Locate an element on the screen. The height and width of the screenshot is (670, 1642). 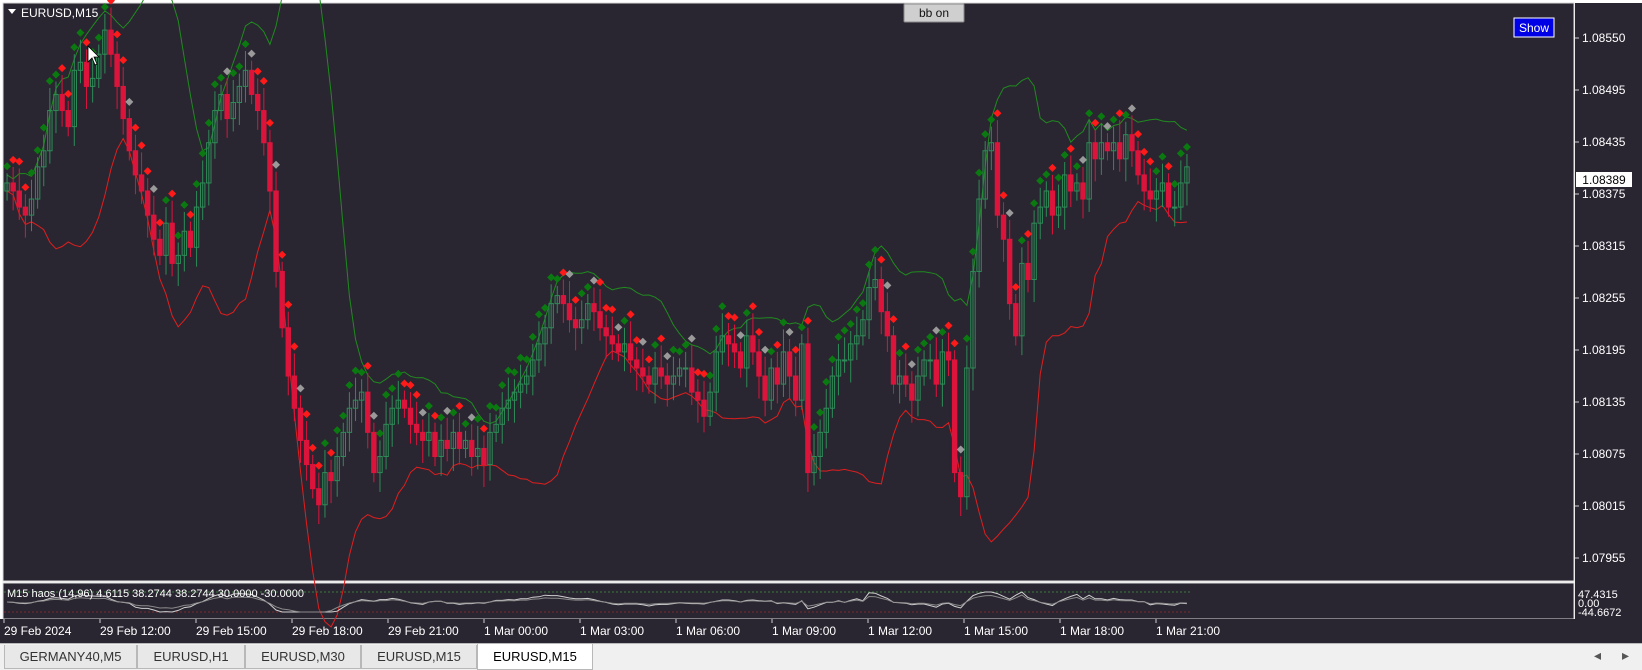
tab-germany40-m5: GERMANY40,M5 is located at coordinates (70, 657).